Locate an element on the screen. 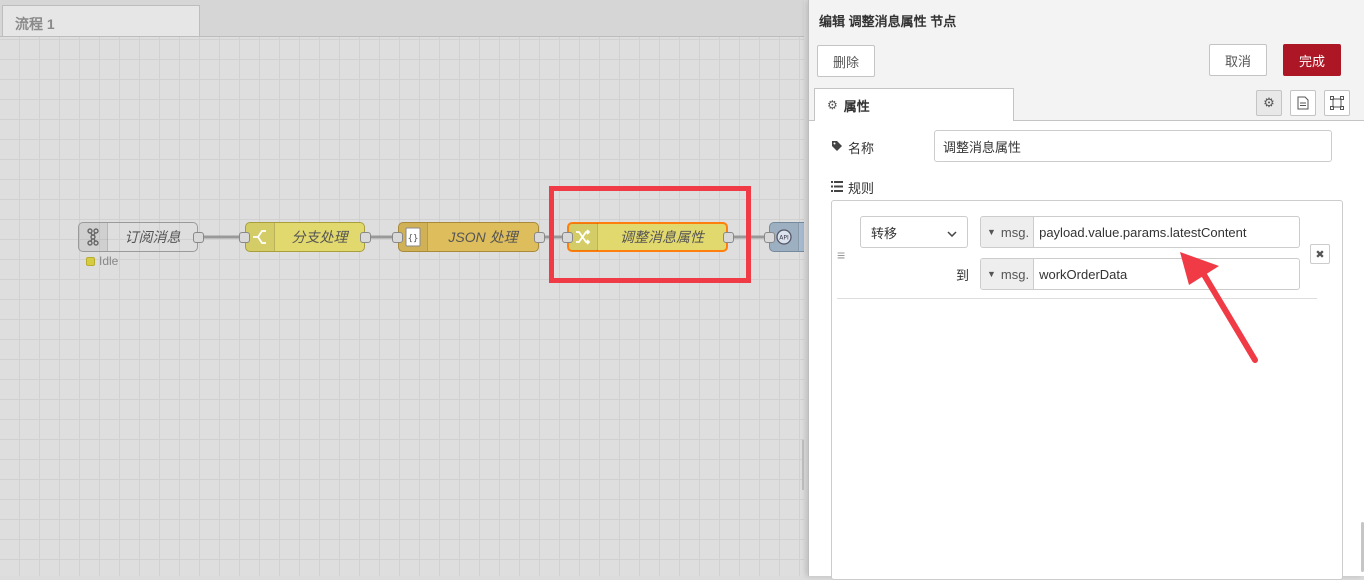  list-icon is located at coordinates (837, 187).